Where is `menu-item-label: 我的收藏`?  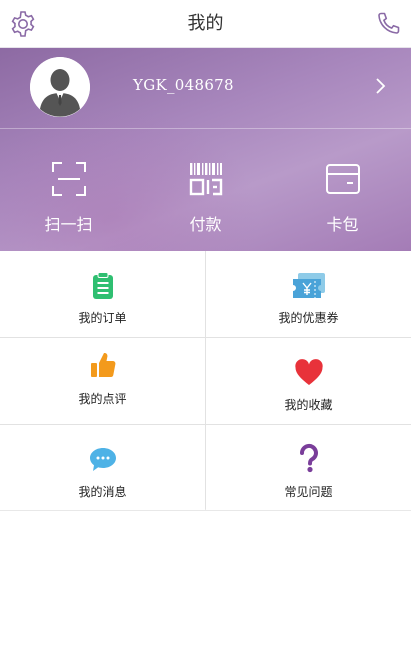
menu-item-label: 我的收藏 is located at coordinates (308, 405).